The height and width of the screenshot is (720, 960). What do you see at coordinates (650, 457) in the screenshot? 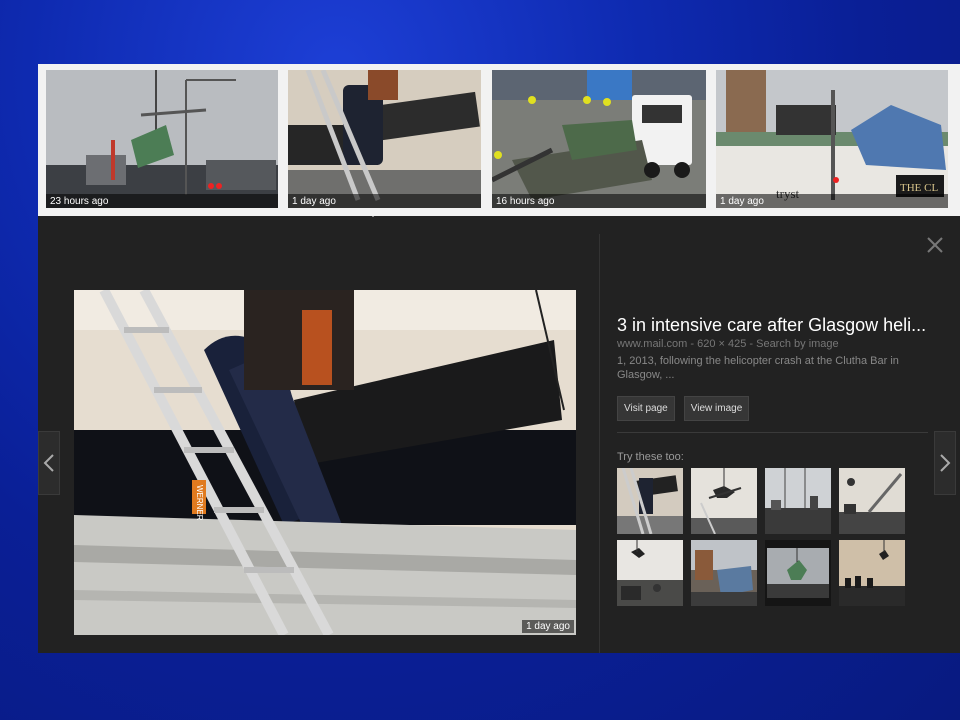
I see `try-these-label: Try these too:` at bounding box center [650, 457].